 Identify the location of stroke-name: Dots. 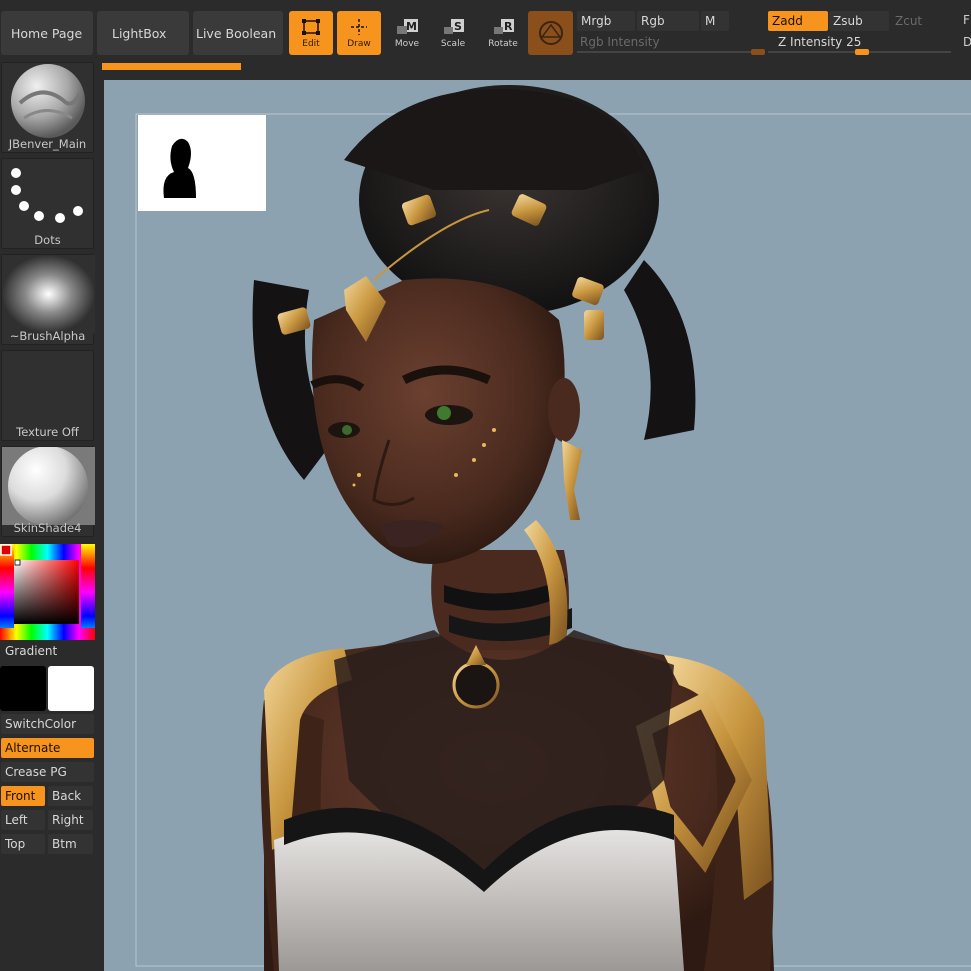
(47, 240).